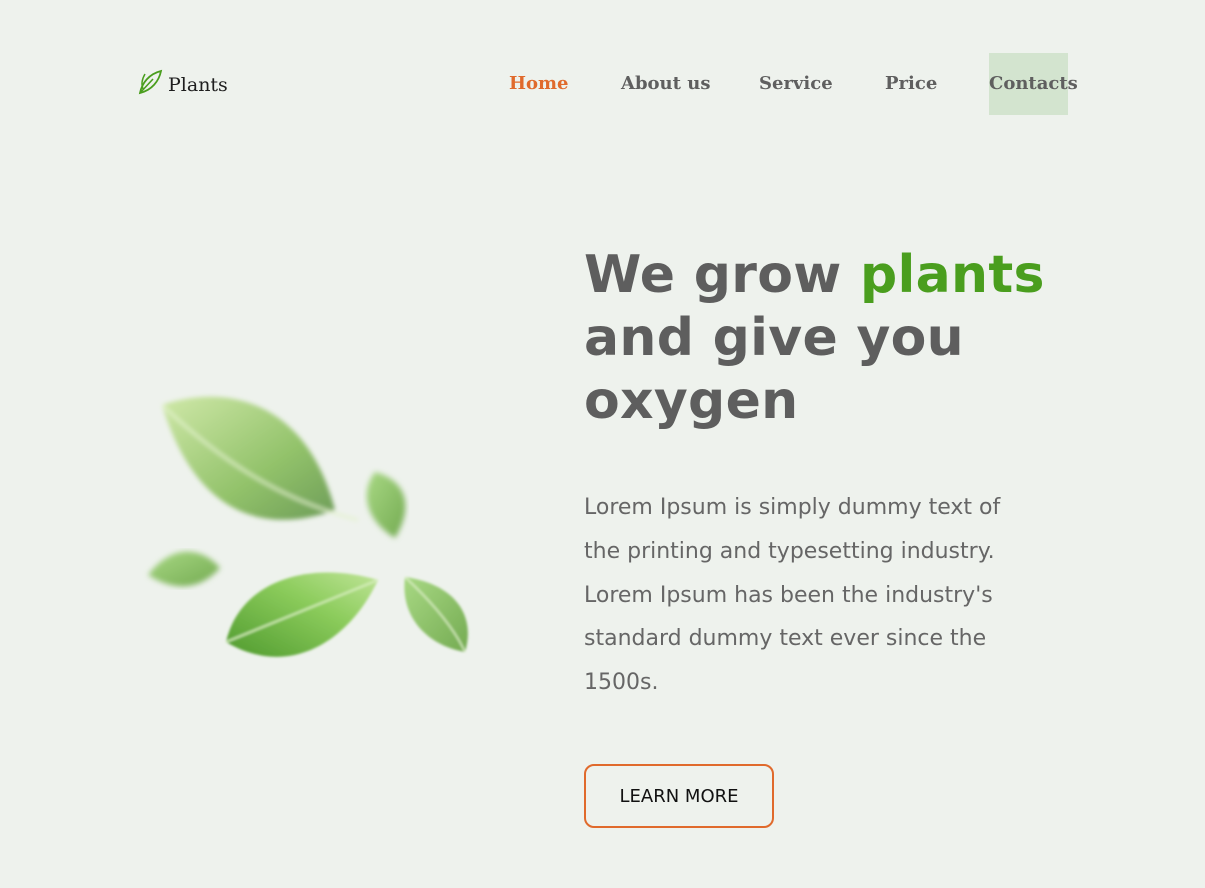 The width and height of the screenshot is (1205, 888). I want to click on learn-more-button: LEARN MORE, so click(679, 796).